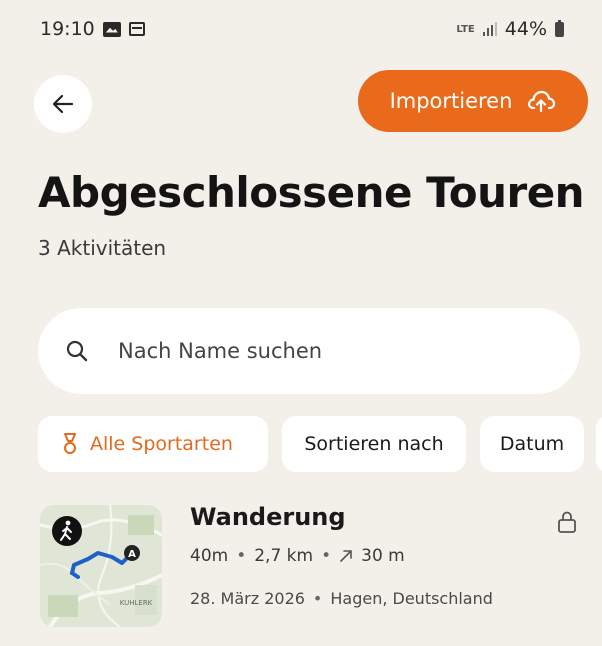 The height and width of the screenshot is (646, 602). What do you see at coordinates (67, 29) in the screenshot?
I see `status-time: 19:10` at bounding box center [67, 29].